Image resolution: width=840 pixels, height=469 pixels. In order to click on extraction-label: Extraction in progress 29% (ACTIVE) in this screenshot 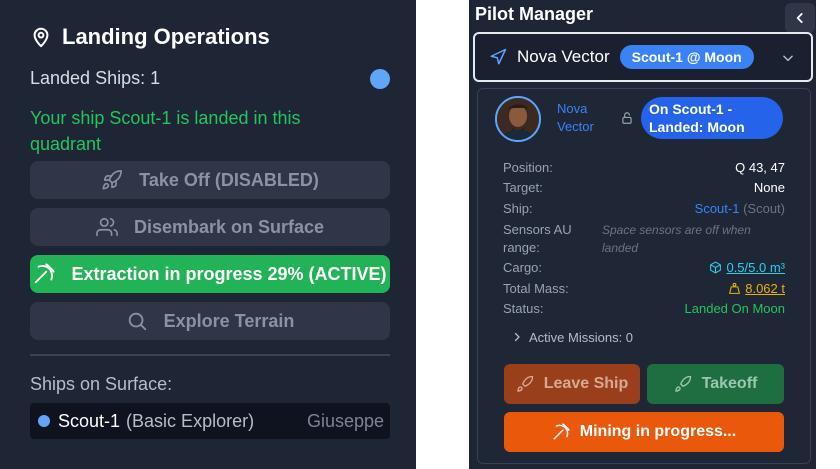, I will do `click(229, 273)`.